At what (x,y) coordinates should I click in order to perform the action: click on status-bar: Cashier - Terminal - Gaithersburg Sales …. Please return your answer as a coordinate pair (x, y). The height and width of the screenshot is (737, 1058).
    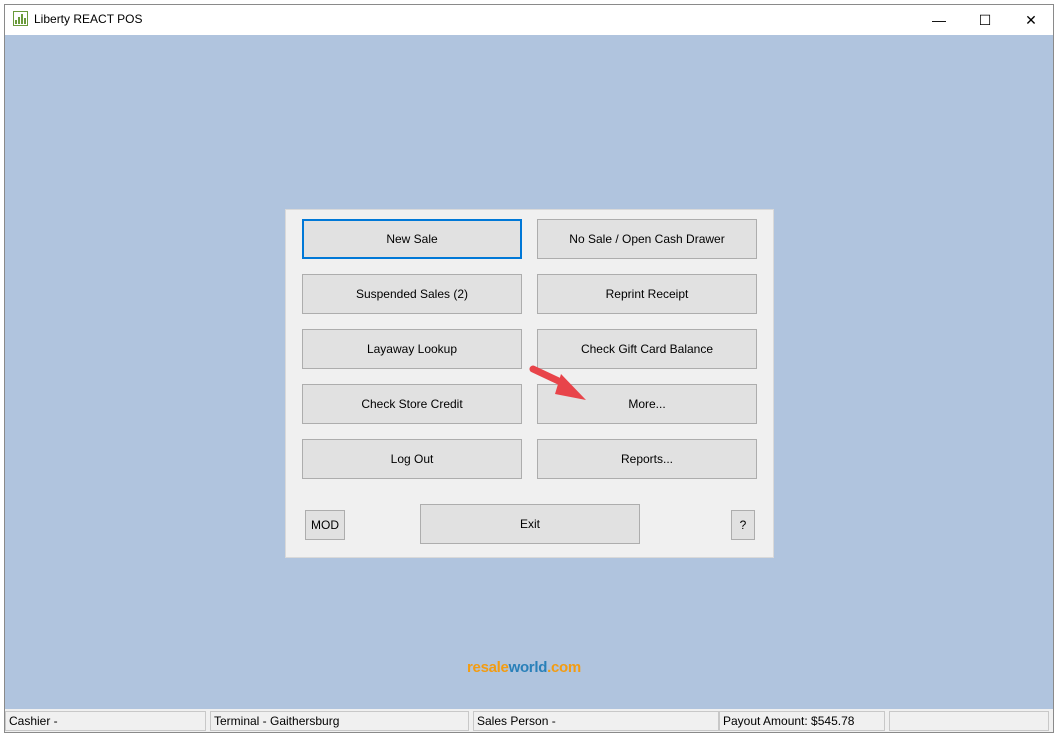
    Looking at the image, I should click on (529, 720).